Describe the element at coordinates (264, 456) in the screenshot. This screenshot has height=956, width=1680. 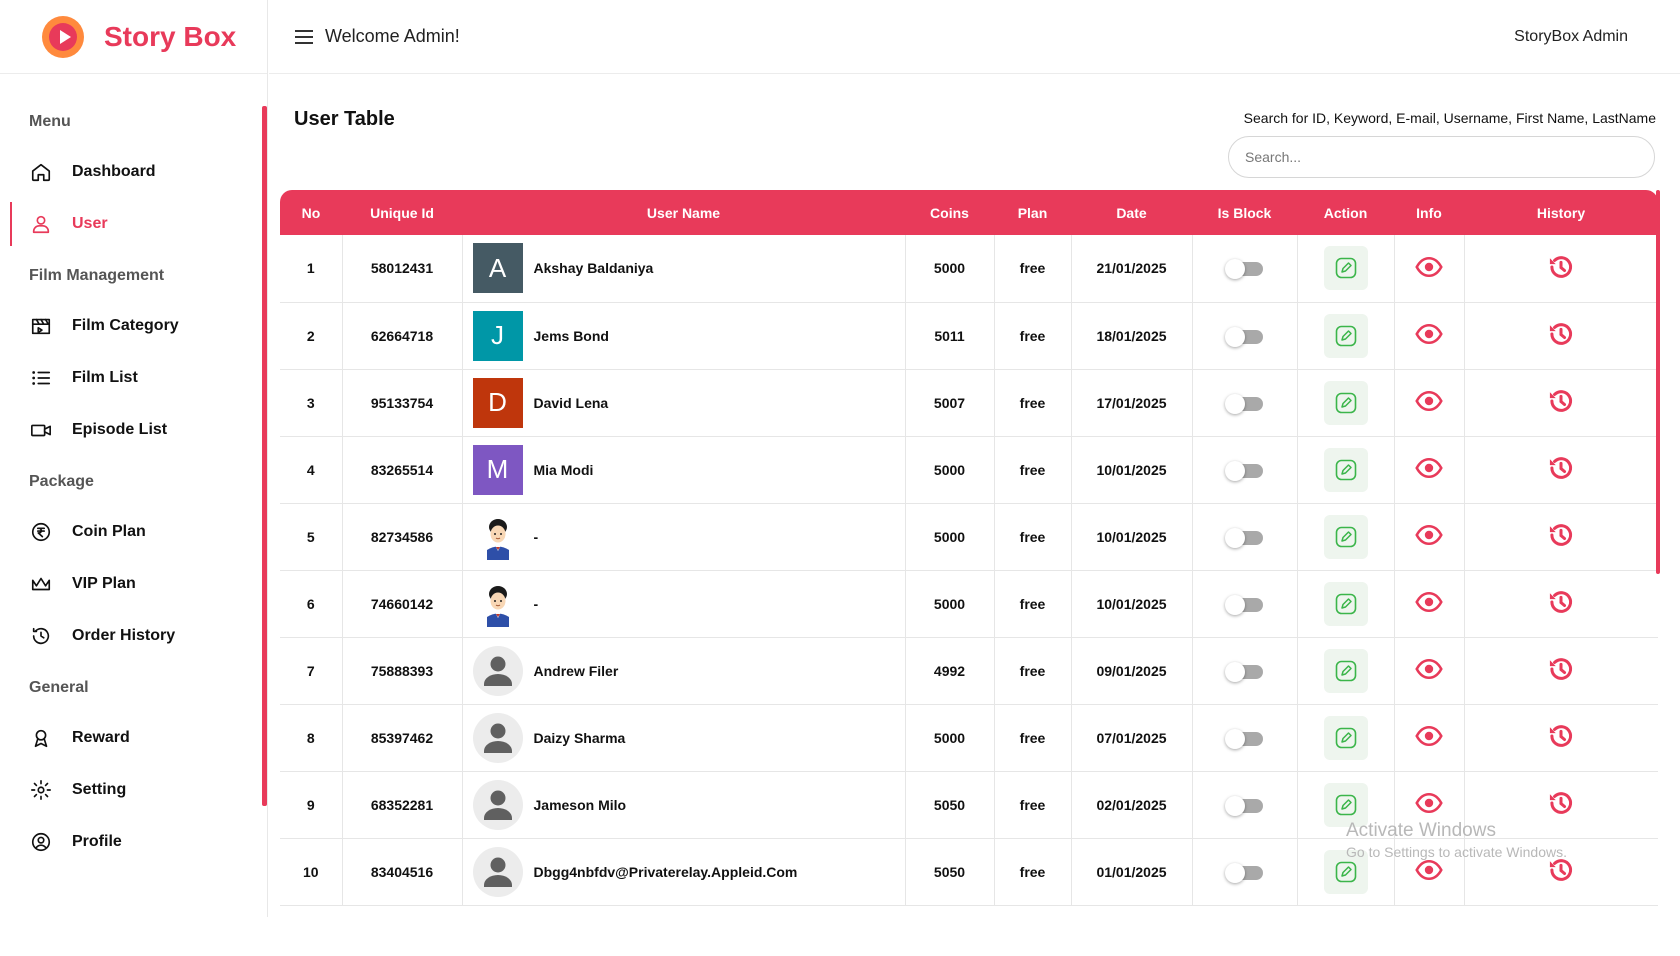
I see `sidebar-scrollbar` at that location.